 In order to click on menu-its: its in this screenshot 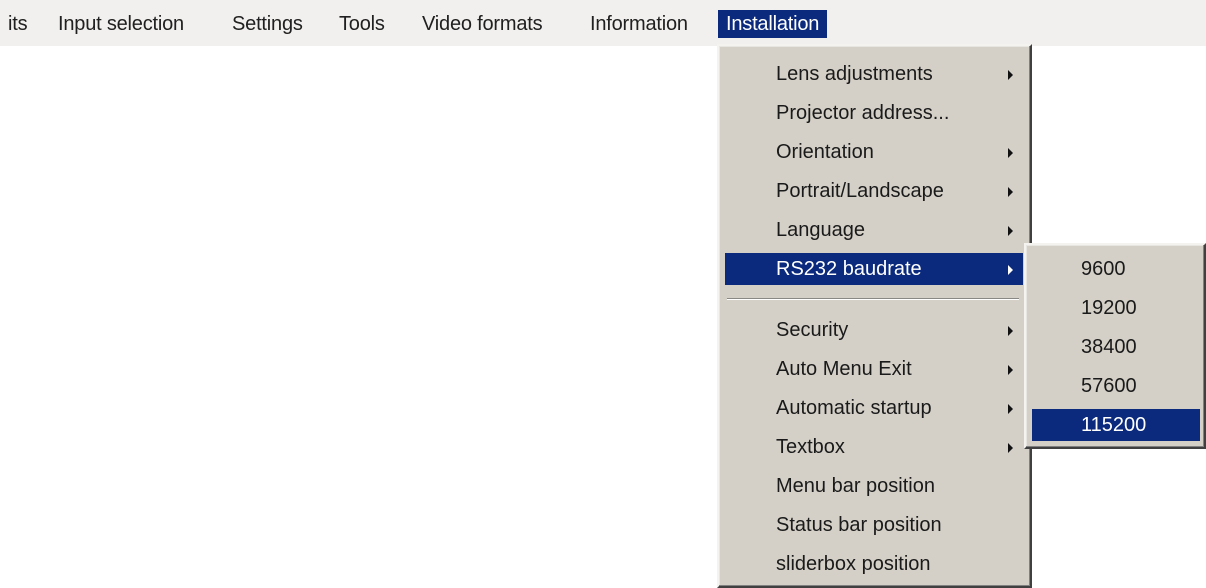, I will do `click(18, 24)`.